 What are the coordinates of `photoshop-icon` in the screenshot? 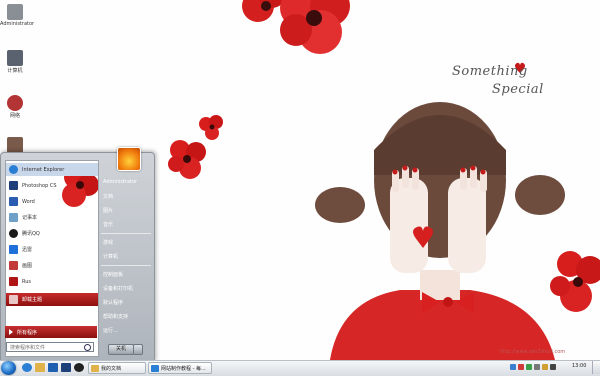 It's located at (13, 185).